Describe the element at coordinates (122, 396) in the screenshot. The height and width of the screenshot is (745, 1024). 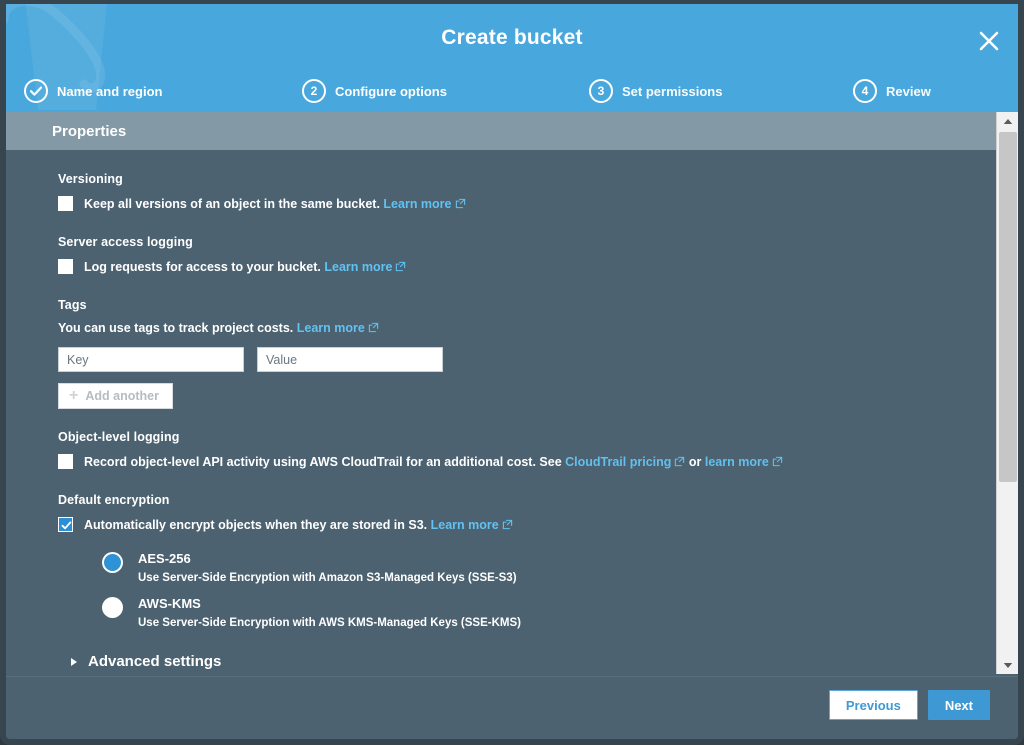
I see `add-another-label: Add another` at that location.